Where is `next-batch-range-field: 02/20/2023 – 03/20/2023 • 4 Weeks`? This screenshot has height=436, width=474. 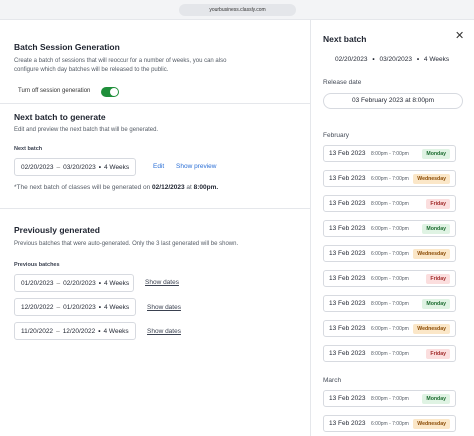 next-batch-range-field: 02/20/2023 – 03/20/2023 • 4 Weeks is located at coordinates (75, 167).